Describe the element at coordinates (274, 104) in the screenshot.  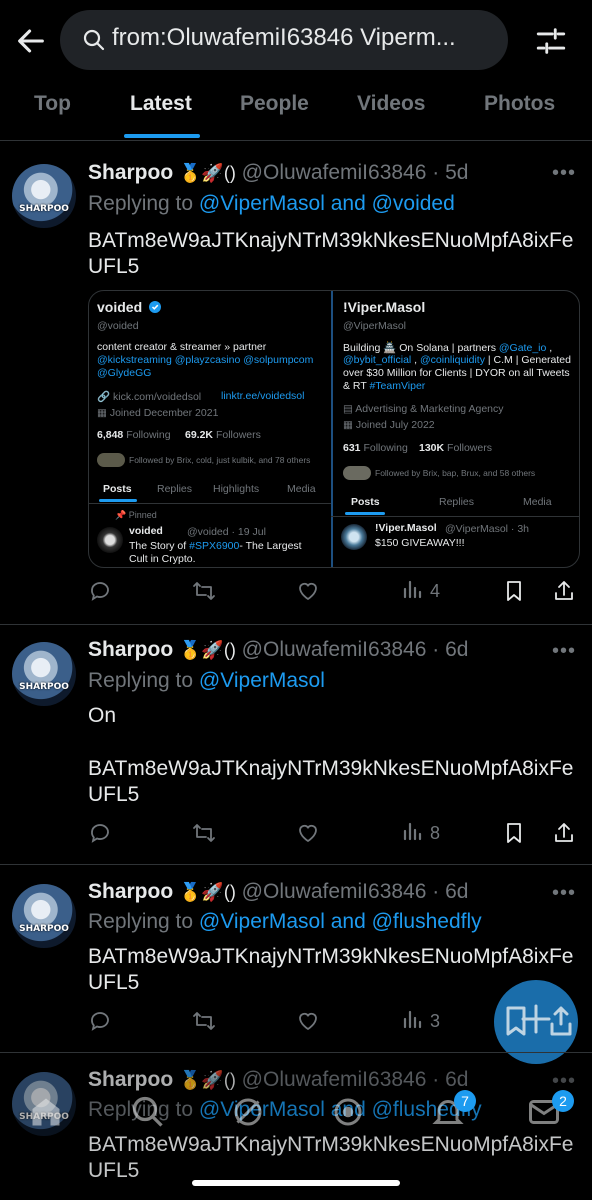
I see `tab-people: People` at that location.